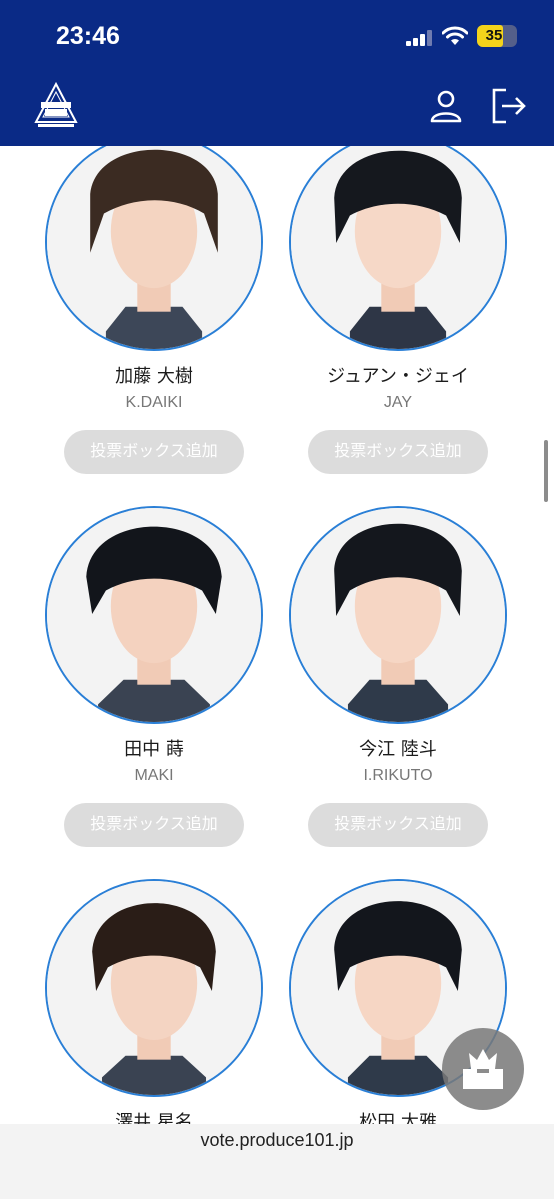 This screenshot has height=1199, width=554. What do you see at coordinates (277, 73) in the screenshot?
I see `app-header: 23:46 35` at bounding box center [277, 73].